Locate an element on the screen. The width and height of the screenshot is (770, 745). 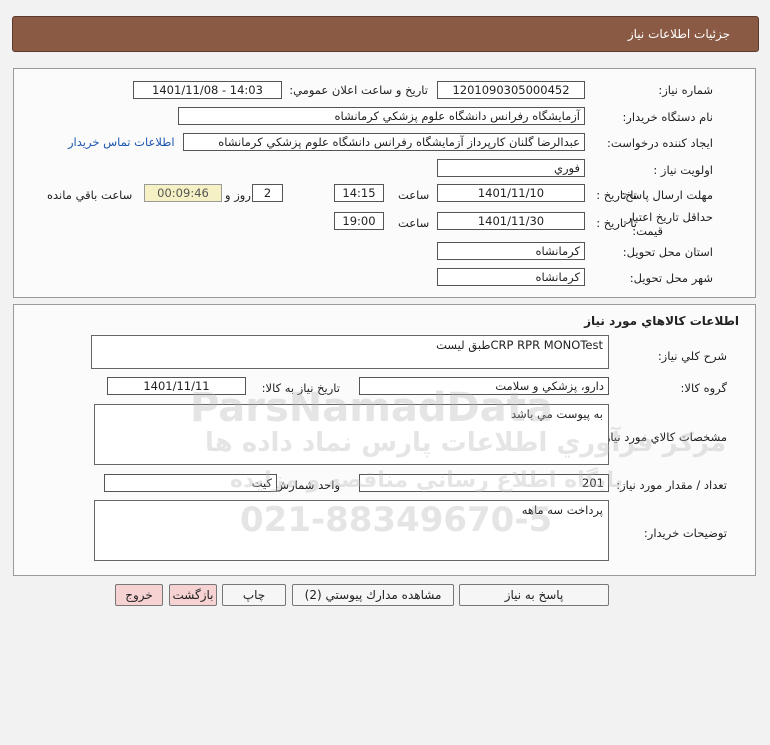
province-label: استان محل تحويل: is located at coordinates (667, 252).